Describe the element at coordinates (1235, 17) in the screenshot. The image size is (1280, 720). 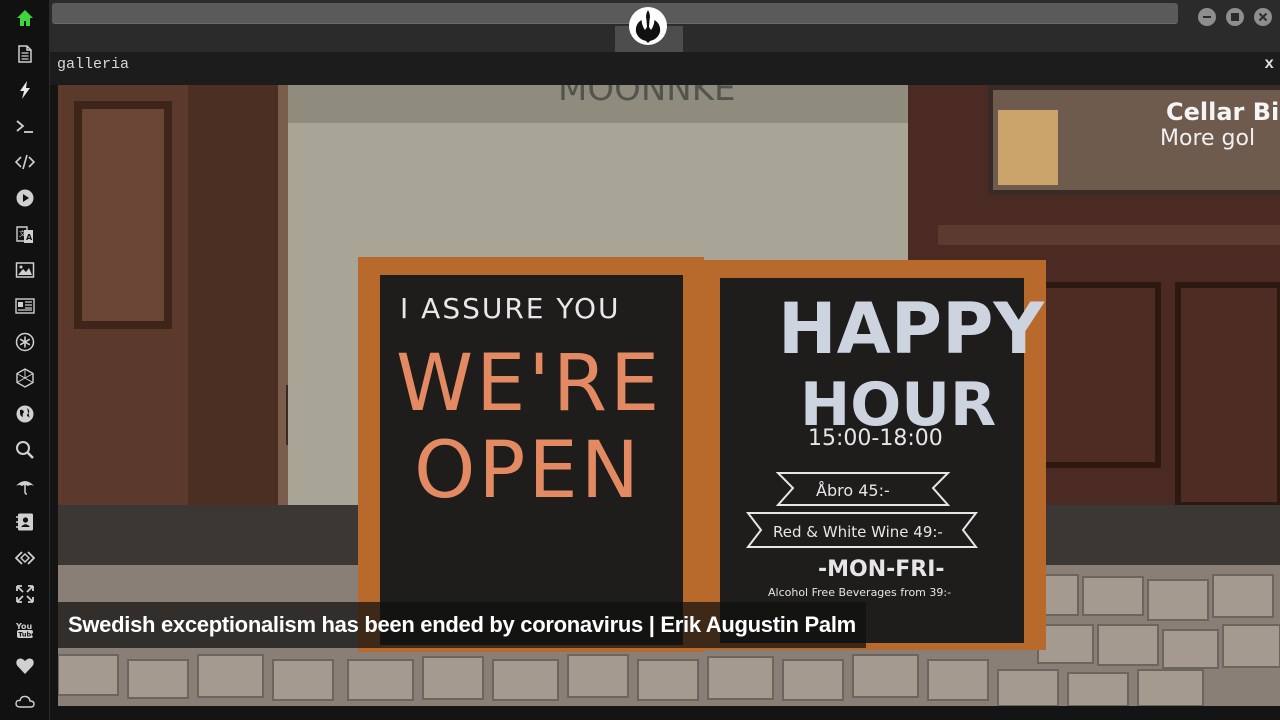
I see `maximize-button` at that location.